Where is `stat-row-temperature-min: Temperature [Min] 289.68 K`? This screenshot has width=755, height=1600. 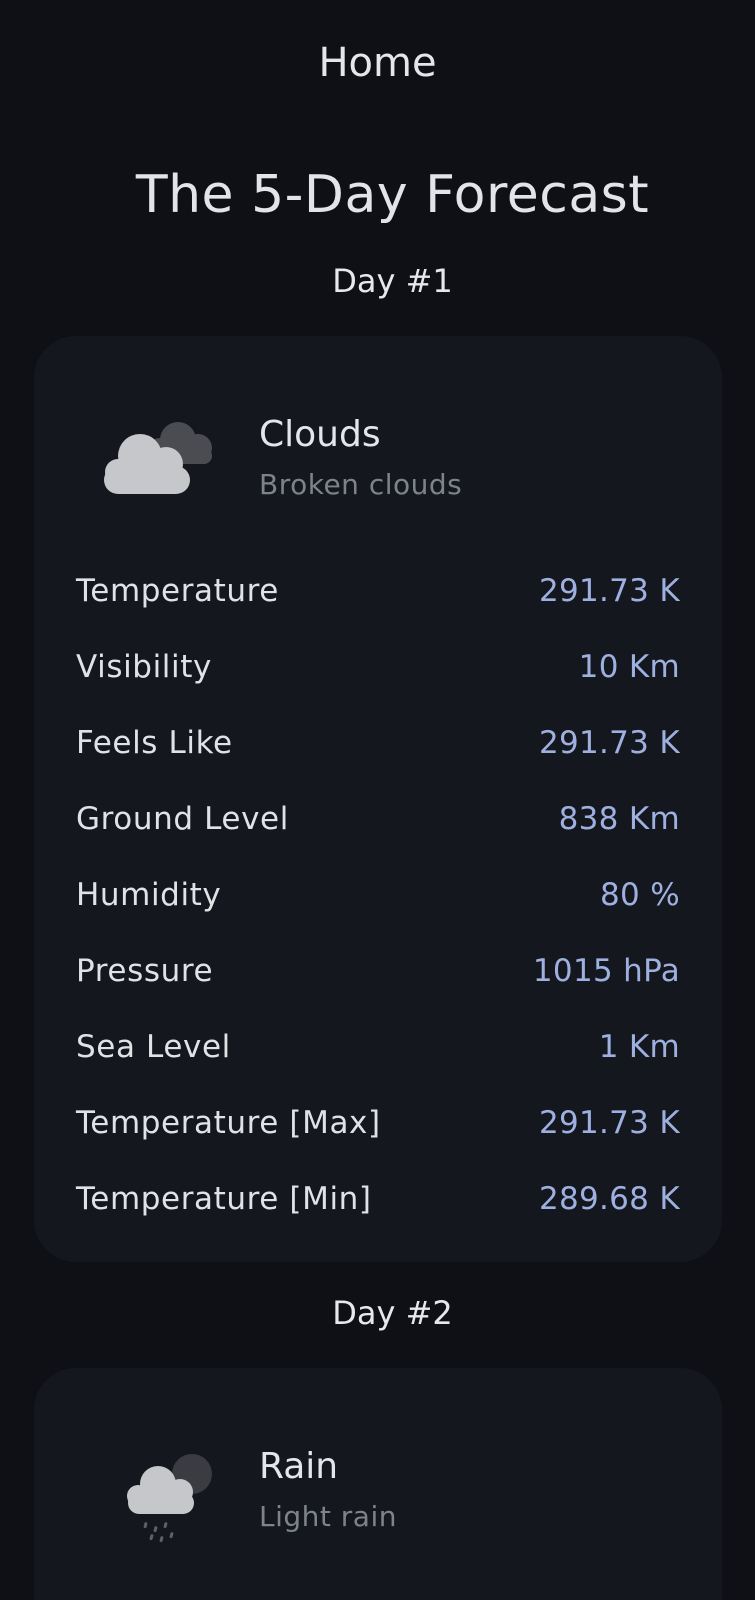
stat-row-temperature-min: Temperature [Min] 289.68 K is located at coordinates (378, 1207).